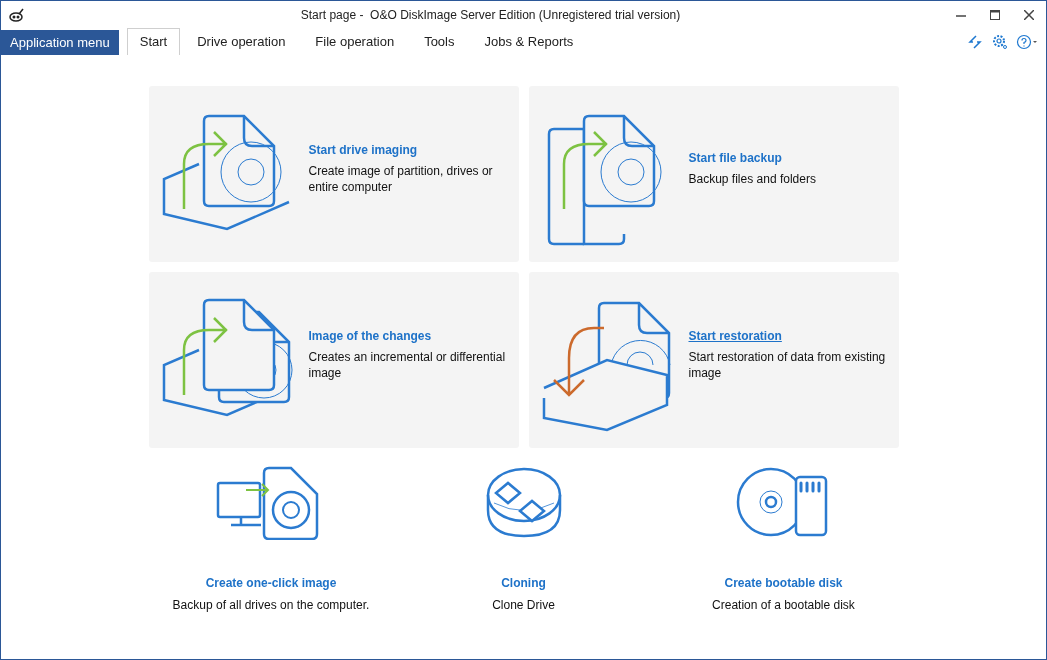  I want to click on action-tile: Start restoration Start restoration of data from existing image, so click(713, 360).